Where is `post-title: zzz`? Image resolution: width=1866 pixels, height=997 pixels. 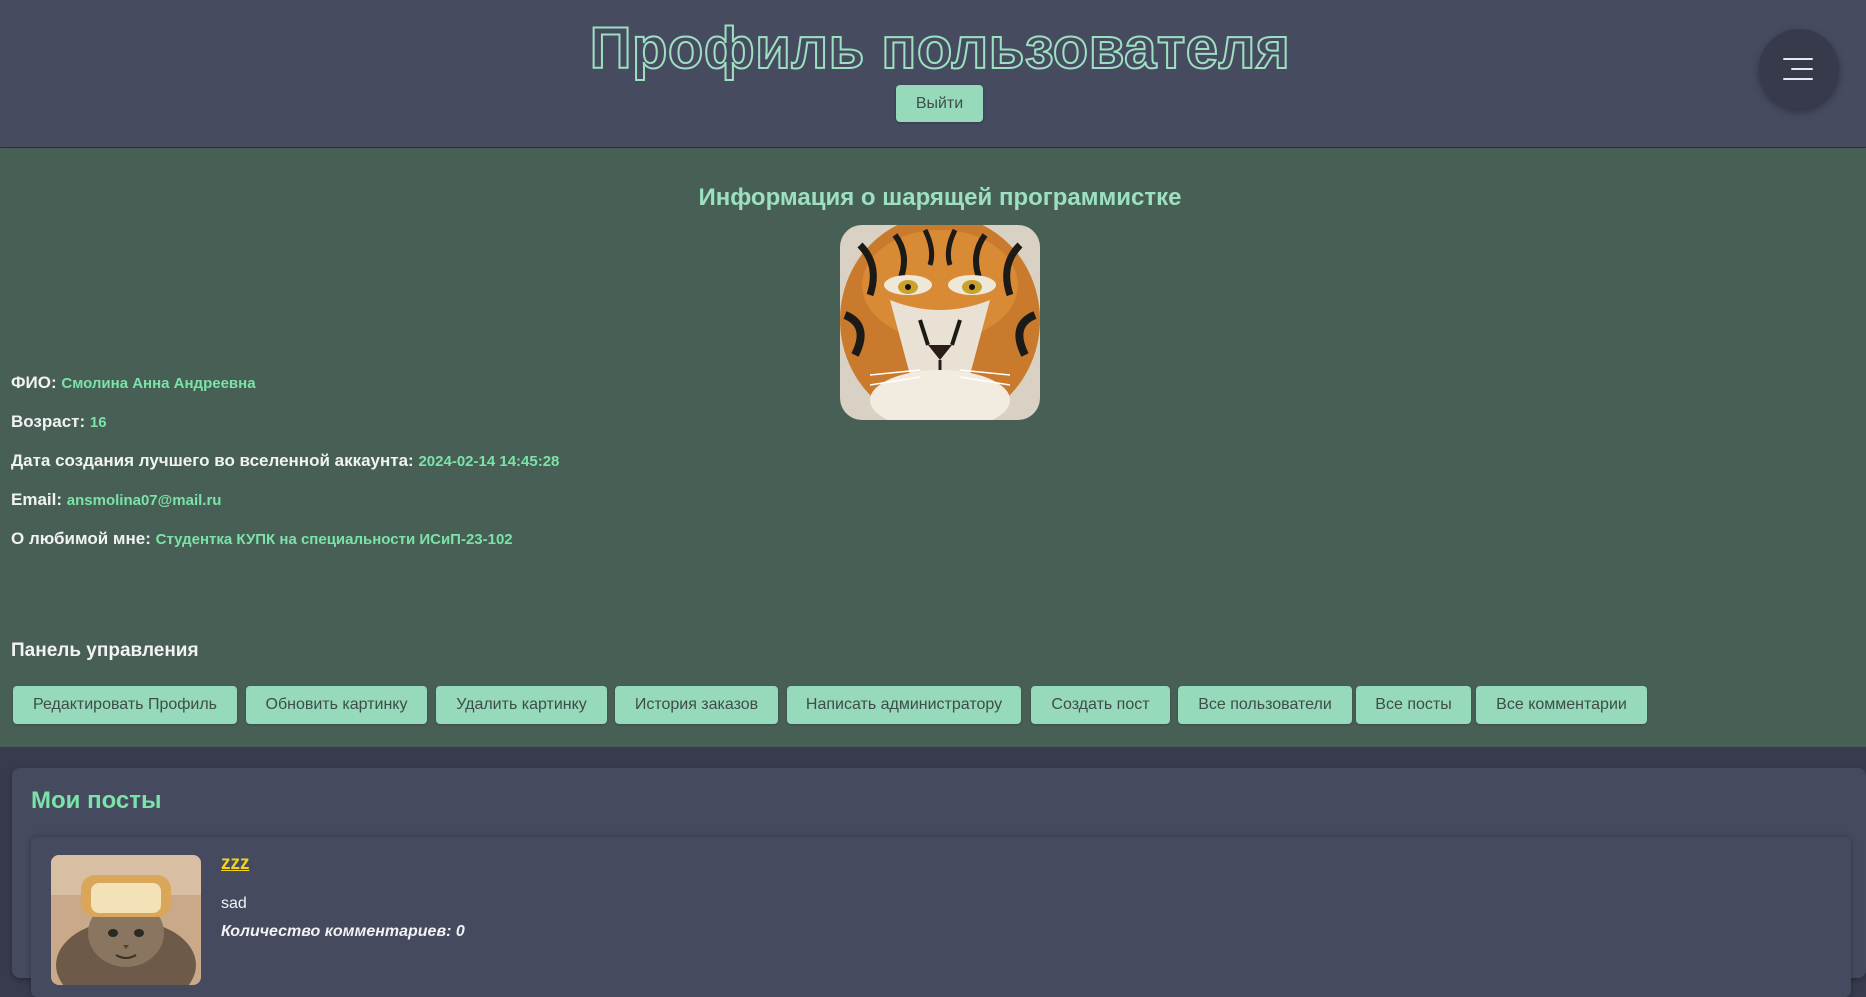 post-title: zzz is located at coordinates (235, 864).